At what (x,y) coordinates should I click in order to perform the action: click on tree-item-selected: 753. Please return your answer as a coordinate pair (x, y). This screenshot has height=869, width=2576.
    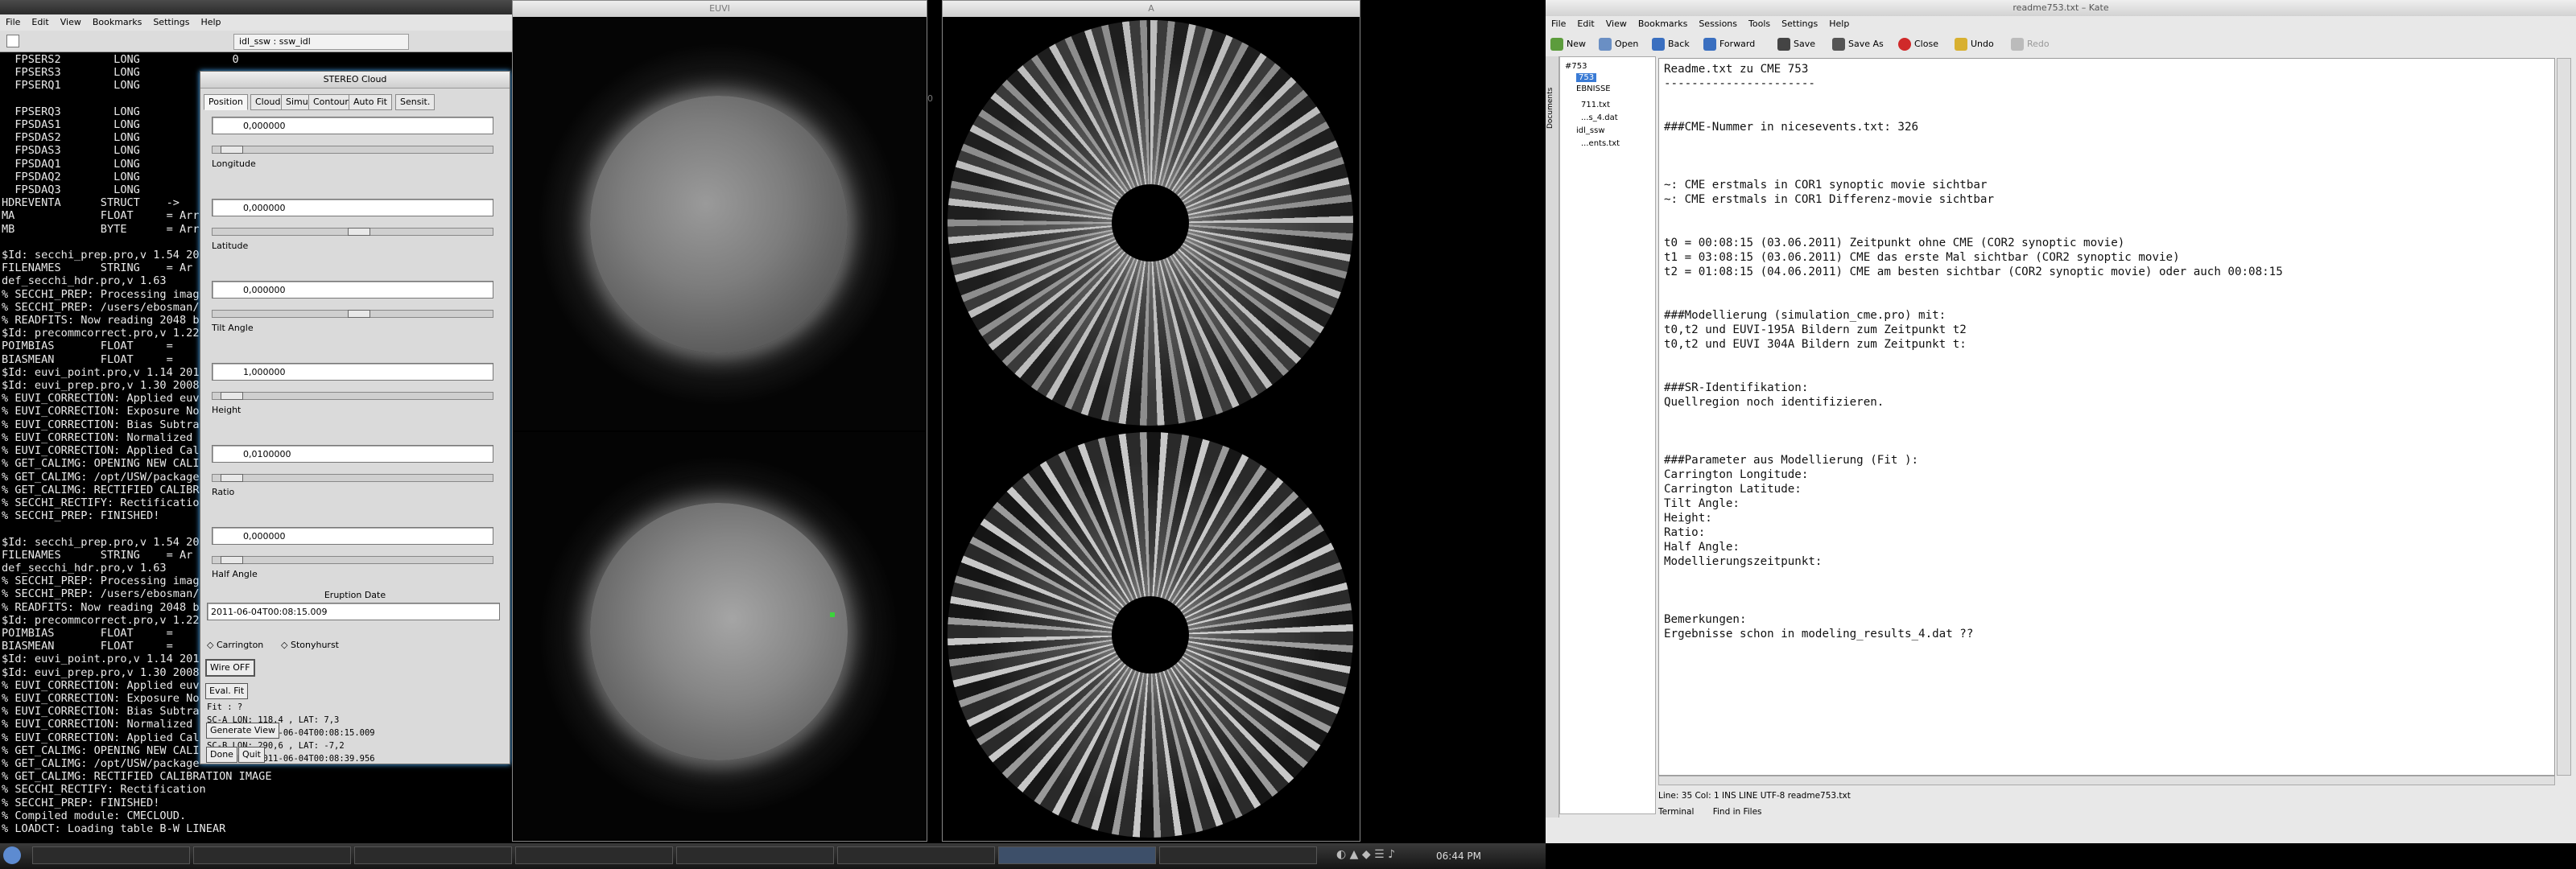
    Looking at the image, I should click on (1586, 77).